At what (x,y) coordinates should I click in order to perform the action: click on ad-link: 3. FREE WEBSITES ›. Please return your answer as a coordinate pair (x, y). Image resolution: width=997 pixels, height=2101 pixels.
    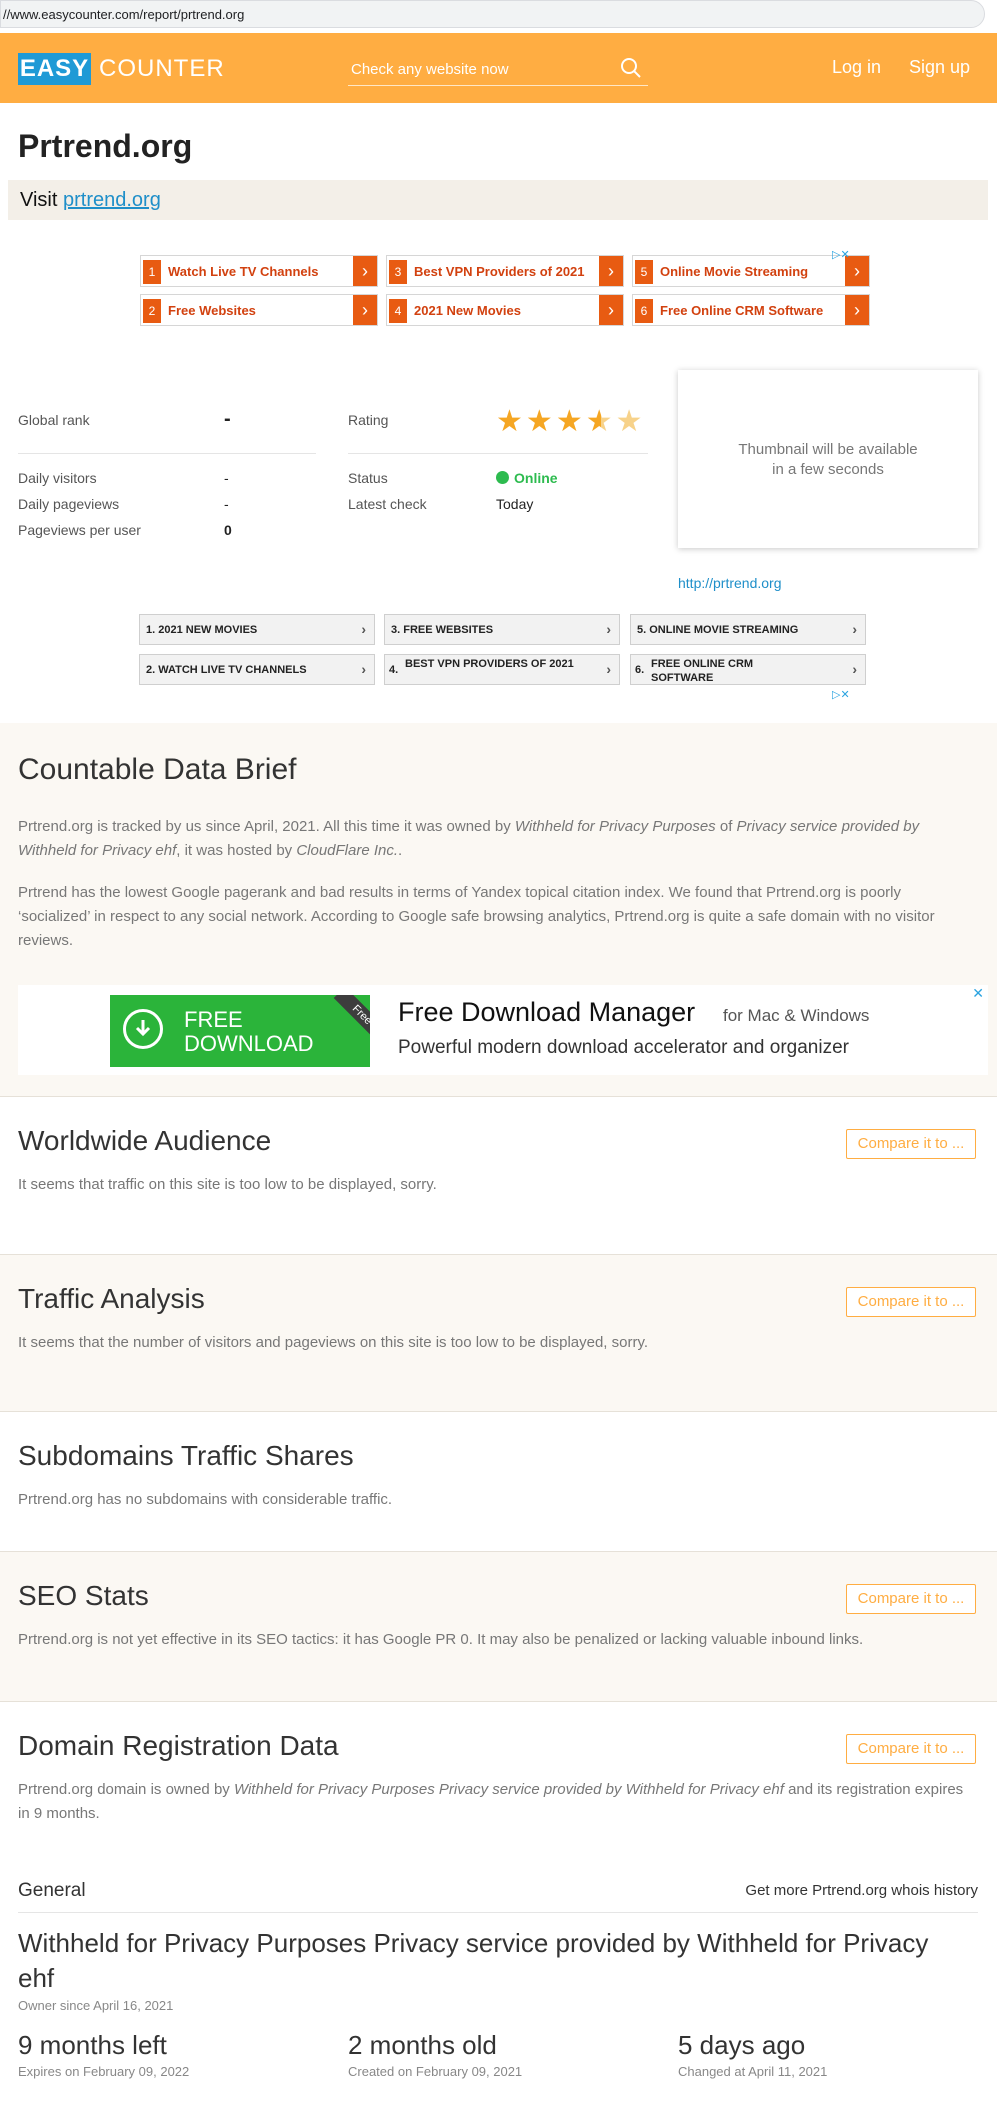
    Looking at the image, I should click on (502, 629).